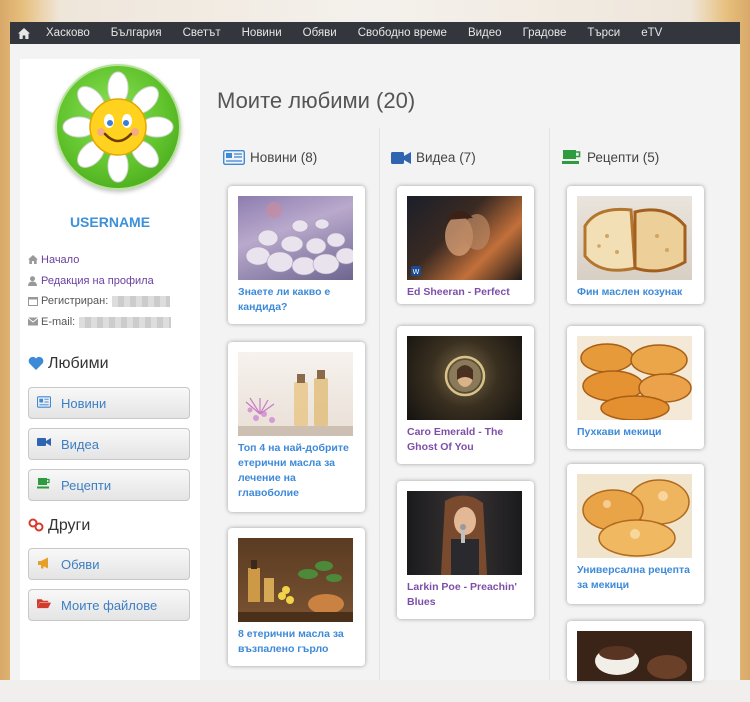  I want to click on column-header-videos: Видеа (7), so click(433, 157).